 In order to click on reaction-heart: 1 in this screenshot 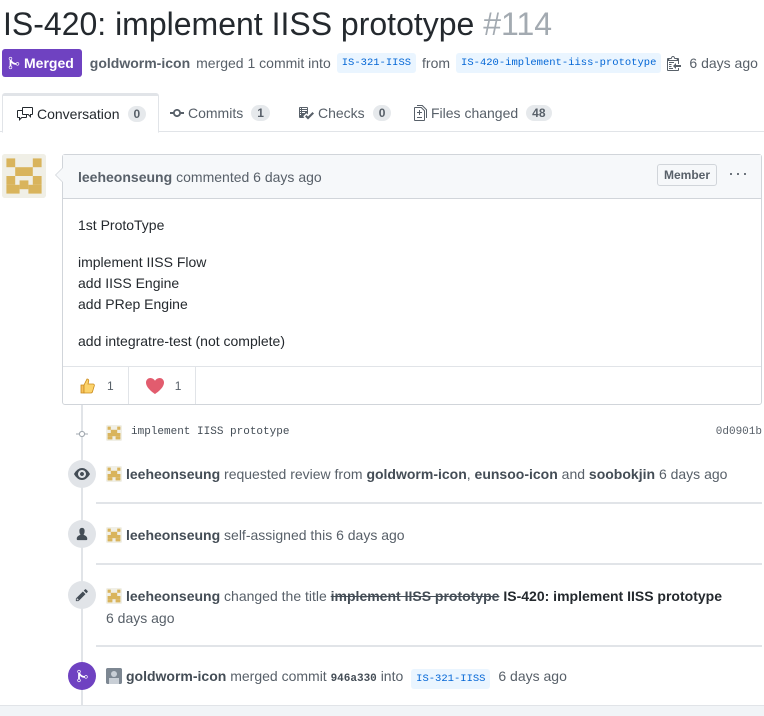, I will do `click(163, 385)`.